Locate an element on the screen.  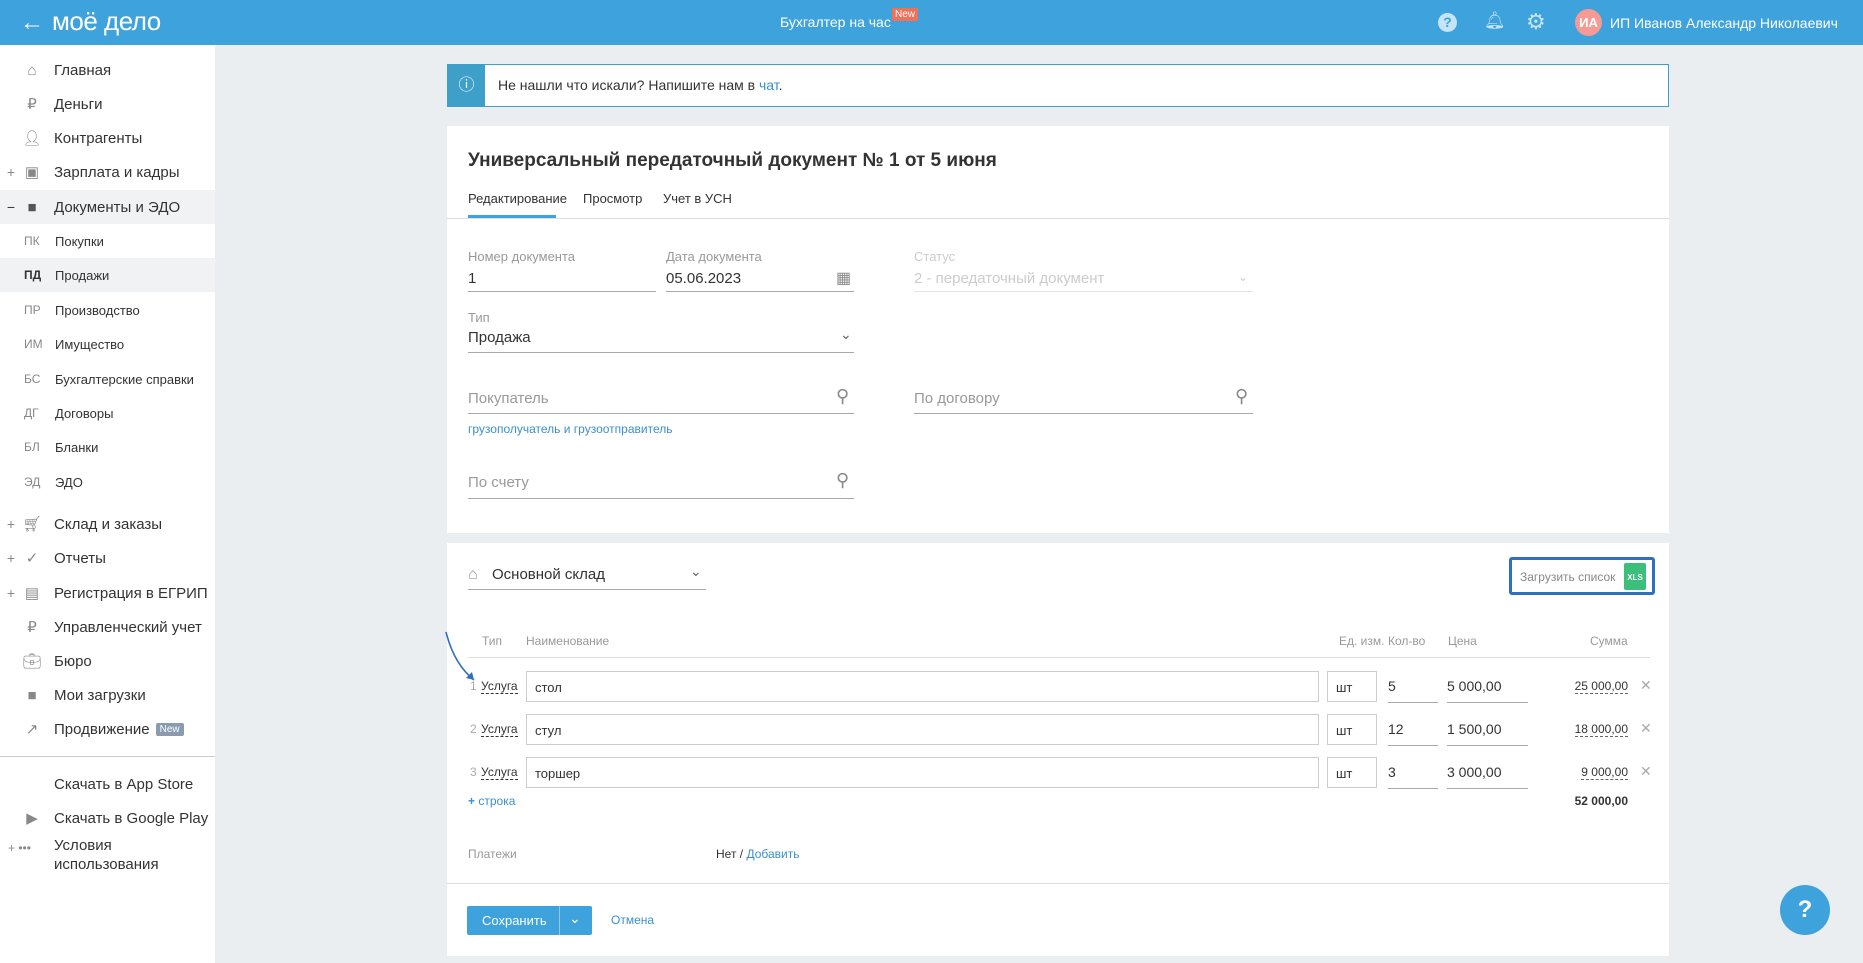
invoice-input: По счету is located at coordinates (498, 482).